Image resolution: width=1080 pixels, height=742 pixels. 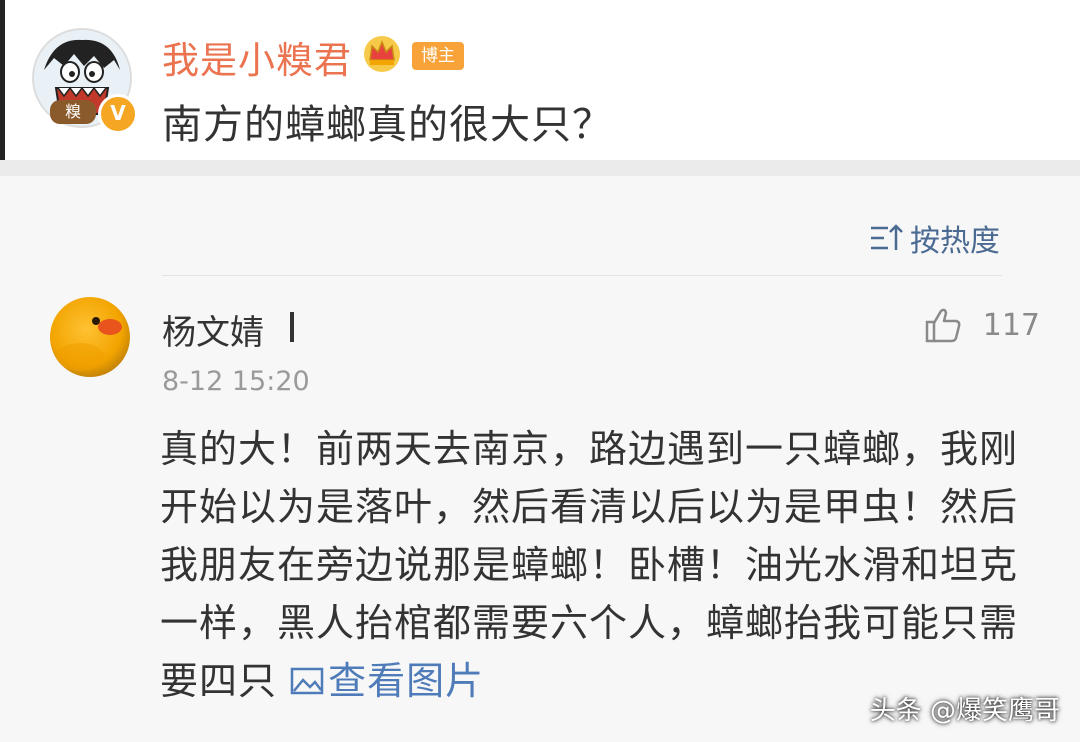 I want to click on watermark: 头条 @爆笑鹰哥, so click(x=964, y=711).